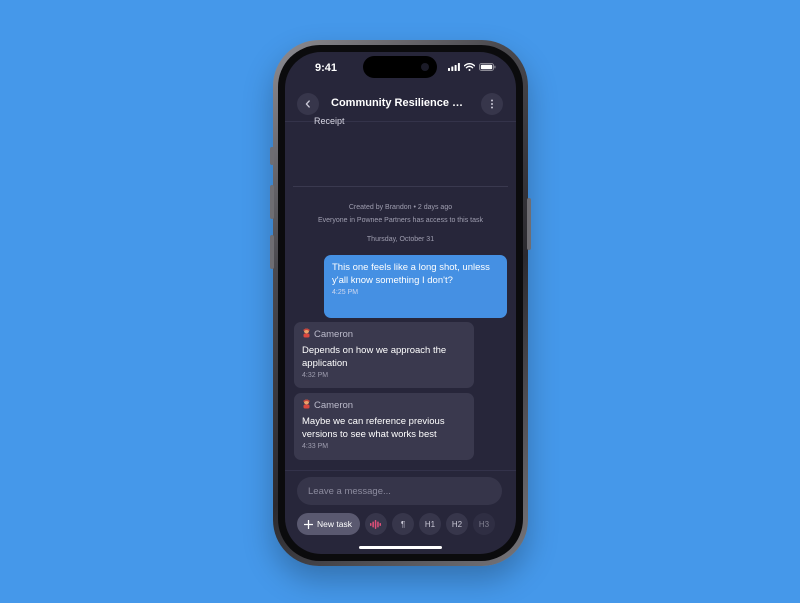 The width and height of the screenshot is (800, 603). I want to click on mute-switch, so click(272, 156).